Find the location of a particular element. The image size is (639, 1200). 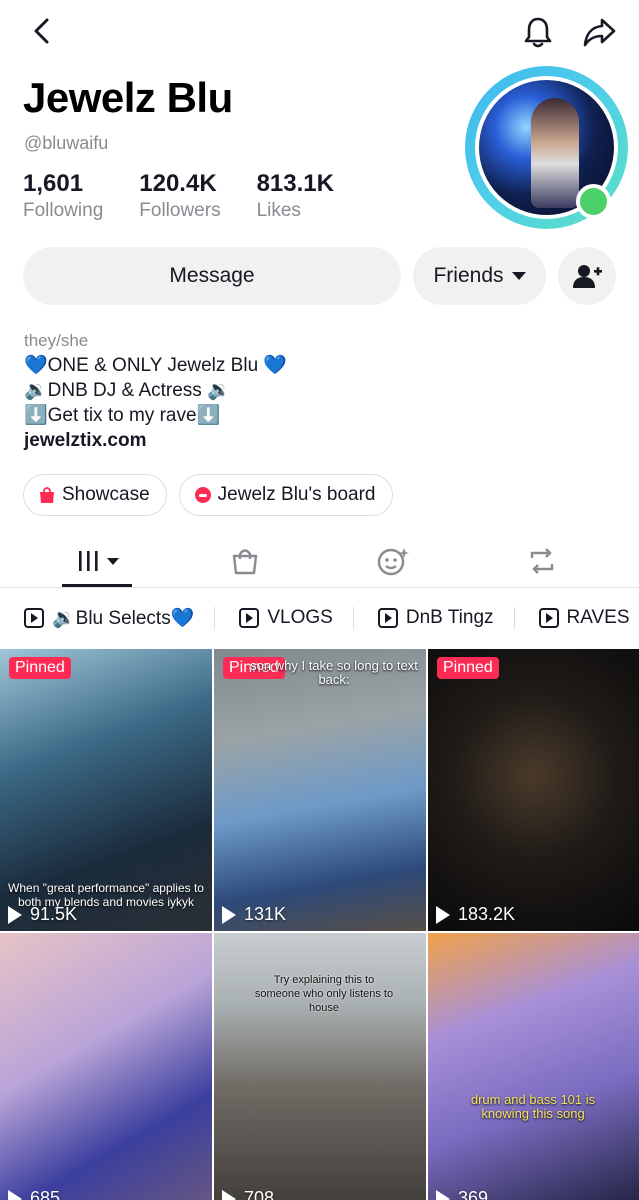

stat-label: Followers is located at coordinates (180, 210).